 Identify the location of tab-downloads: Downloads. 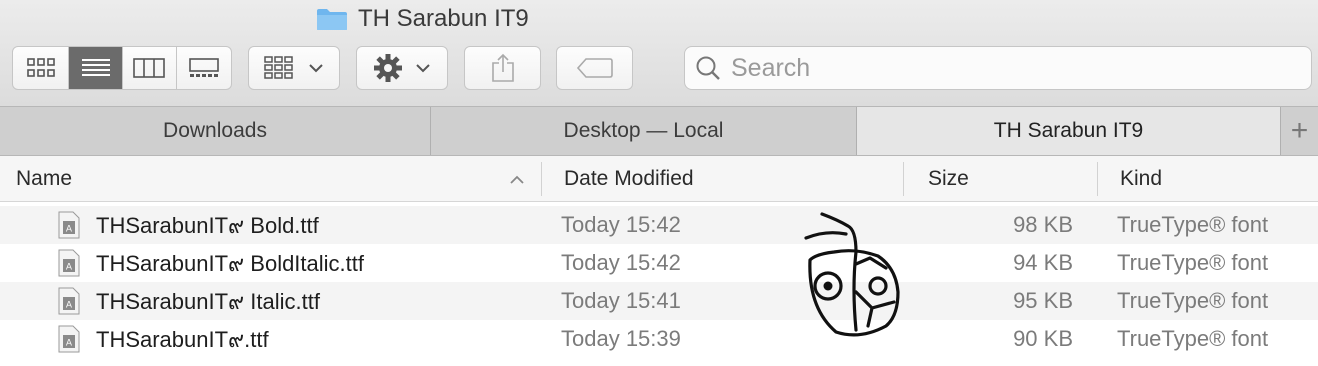
(215, 131).